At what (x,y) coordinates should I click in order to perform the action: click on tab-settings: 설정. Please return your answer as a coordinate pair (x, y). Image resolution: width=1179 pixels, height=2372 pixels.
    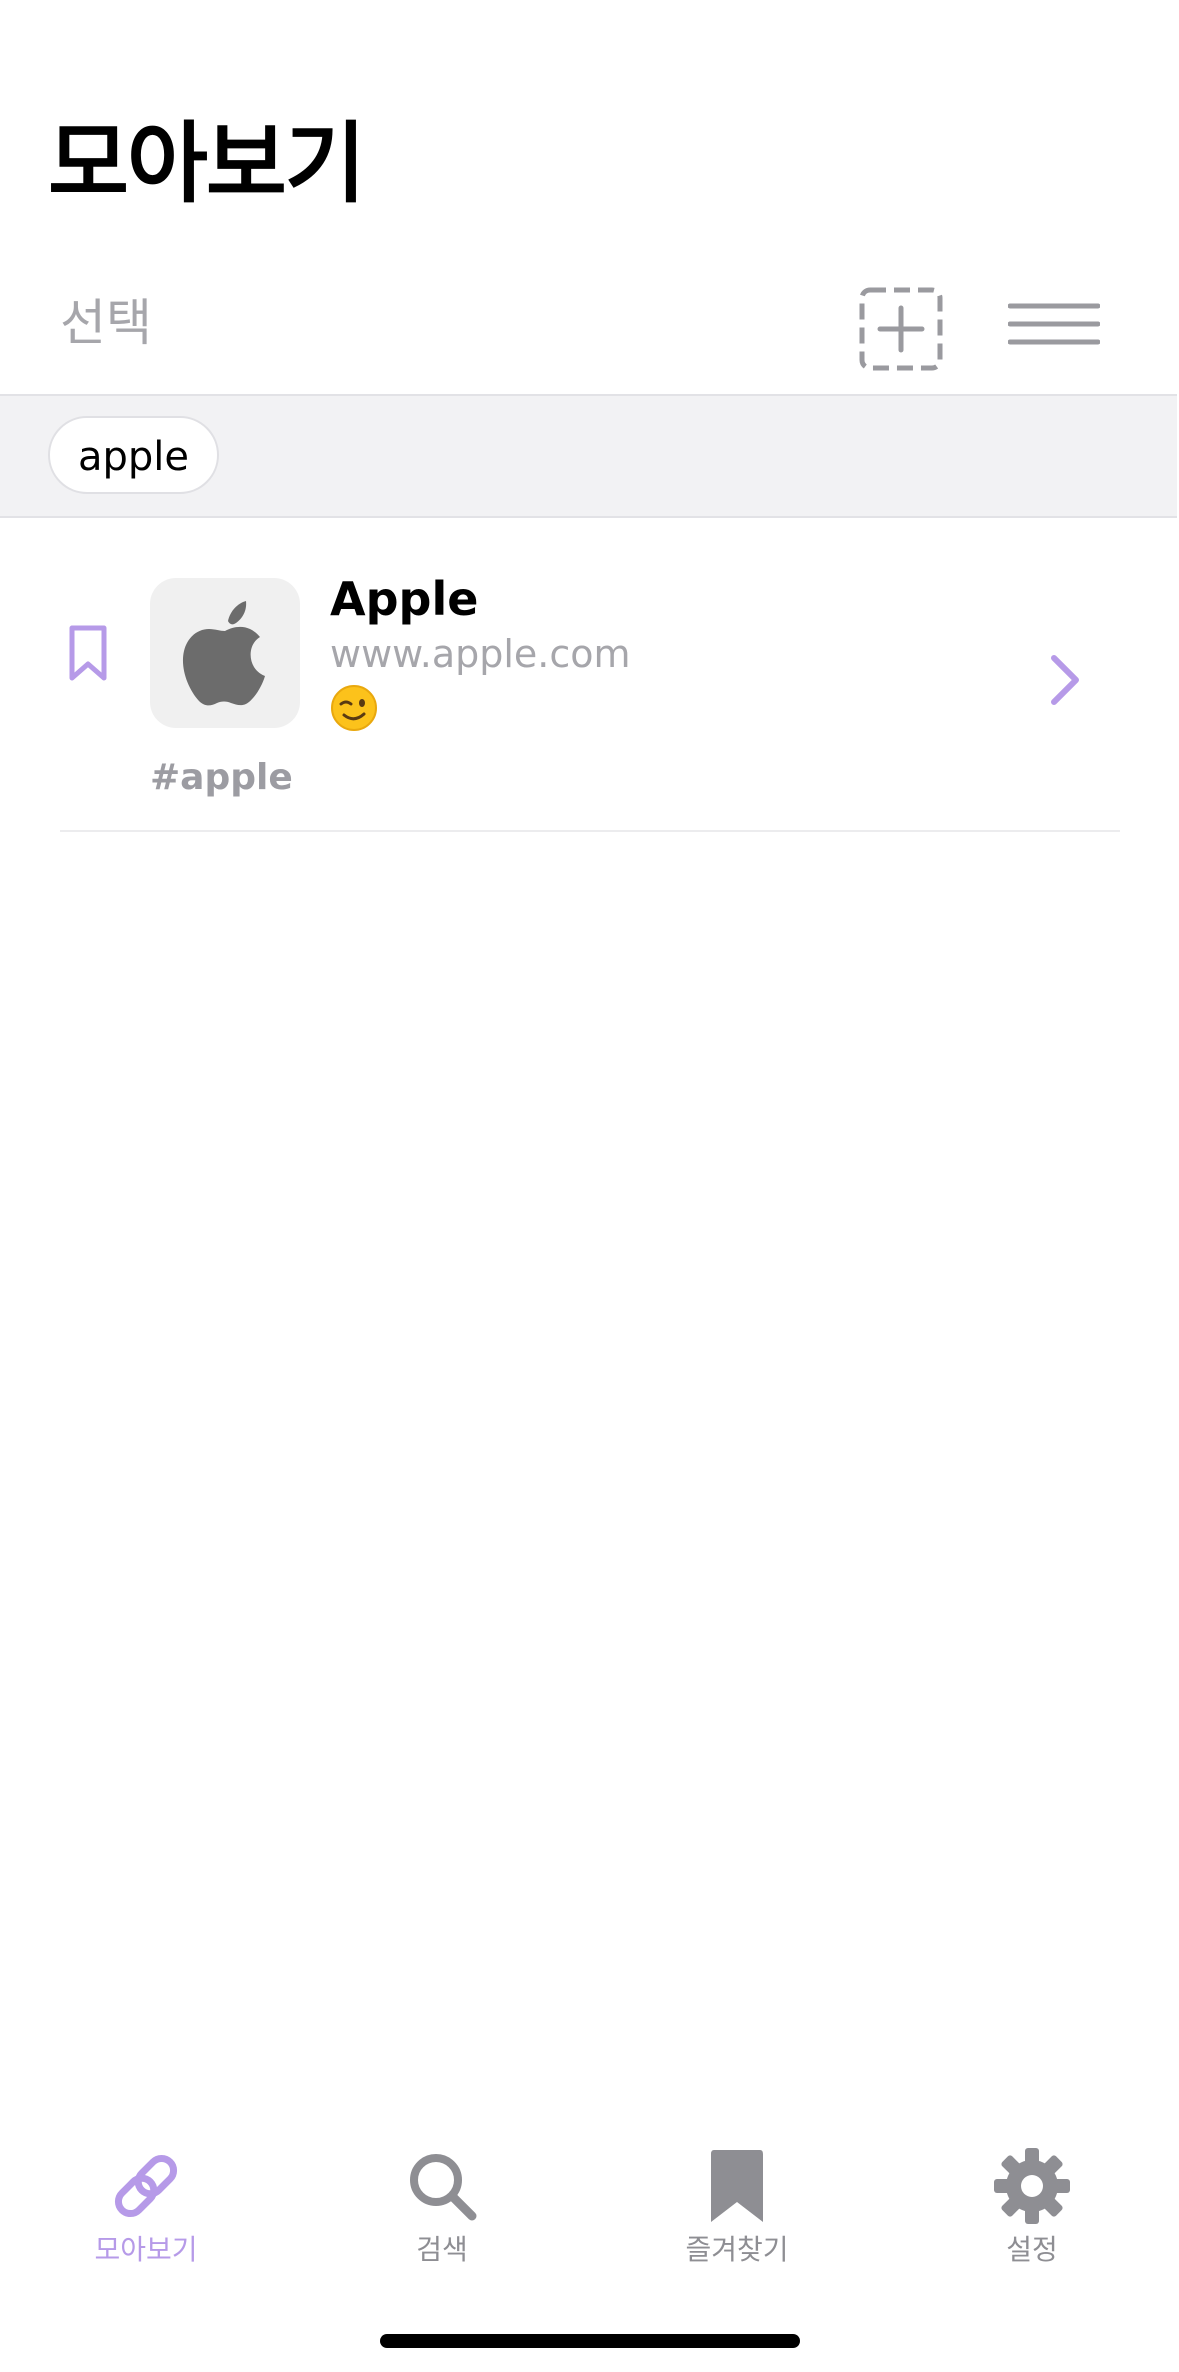
    Looking at the image, I should click on (1032, 2195).